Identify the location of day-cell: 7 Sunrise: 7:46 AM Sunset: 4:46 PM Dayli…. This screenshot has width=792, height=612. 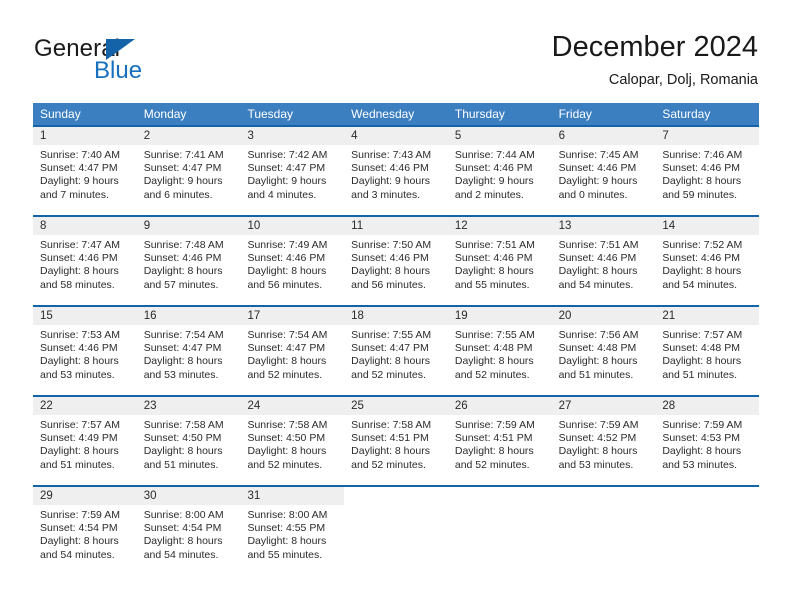
(707, 171).